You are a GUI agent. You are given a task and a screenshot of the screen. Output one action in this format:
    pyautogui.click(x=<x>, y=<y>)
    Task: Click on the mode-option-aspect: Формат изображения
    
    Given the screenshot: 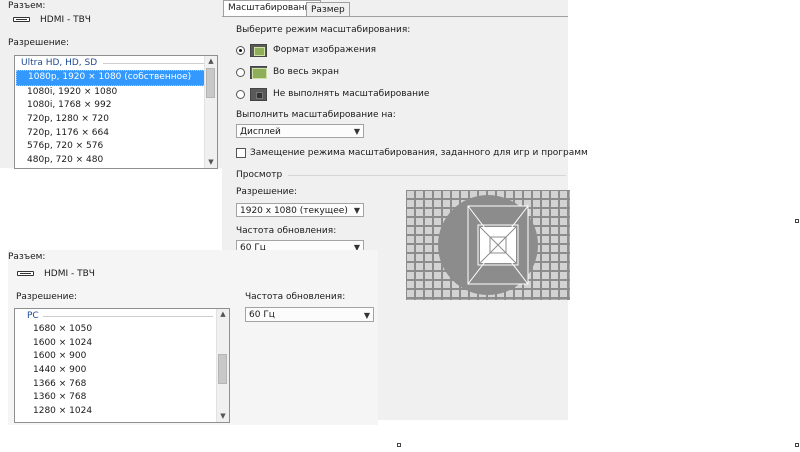 What is the action you would take?
    pyautogui.click(x=306, y=50)
    